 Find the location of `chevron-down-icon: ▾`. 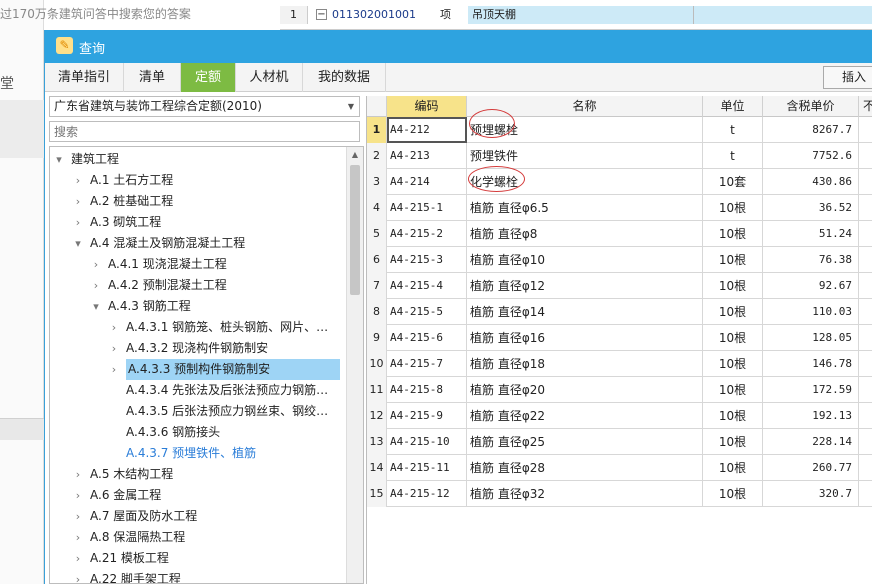

chevron-down-icon: ▾ is located at coordinates (96, 306).